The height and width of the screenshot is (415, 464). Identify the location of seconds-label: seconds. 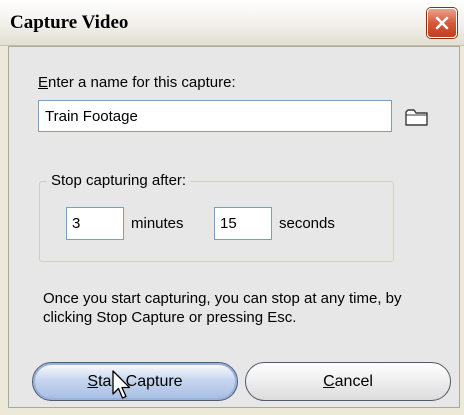
(307, 223).